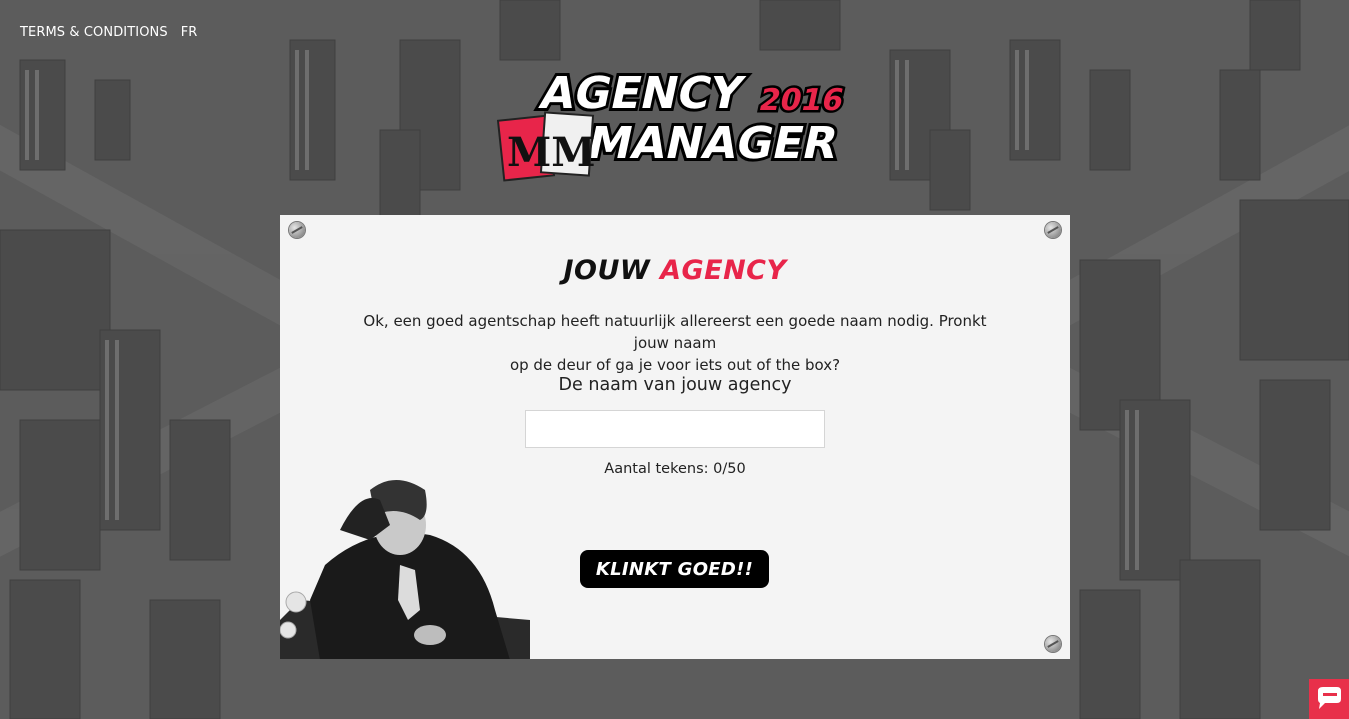 The height and width of the screenshot is (719, 1349). I want to click on panel-title: JOUW AGENCY, so click(675, 270).